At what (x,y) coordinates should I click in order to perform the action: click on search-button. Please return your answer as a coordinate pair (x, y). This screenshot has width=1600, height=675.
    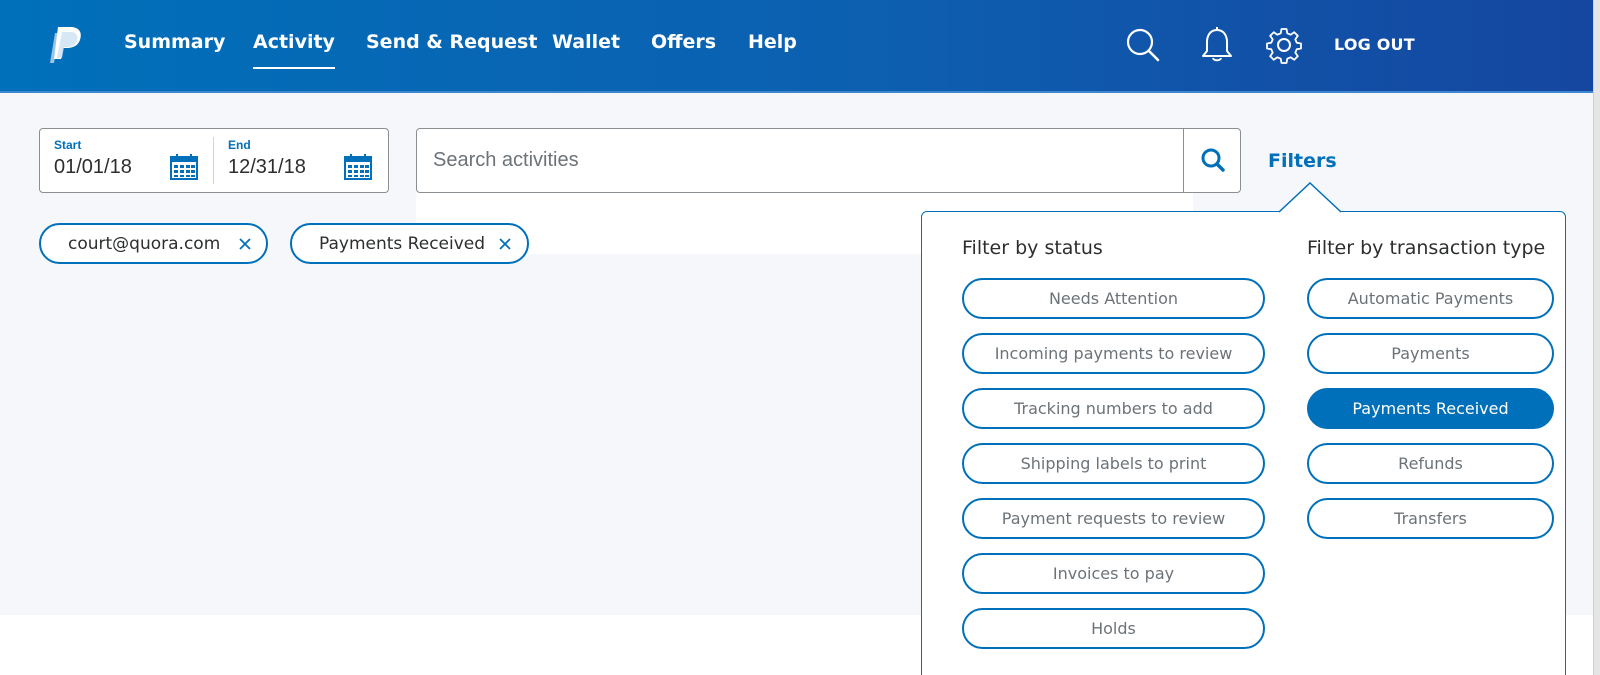
    Looking at the image, I should click on (1211, 160).